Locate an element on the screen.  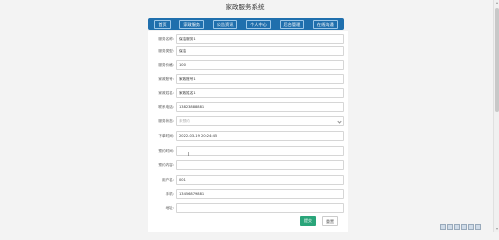
form-row-phone: 联系电话: 13823888881 is located at coordinates (248, 107).